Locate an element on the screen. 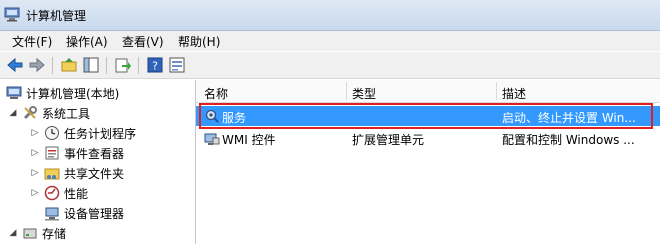 The height and width of the screenshot is (244, 660). shared-folder-icon is located at coordinates (52, 174).